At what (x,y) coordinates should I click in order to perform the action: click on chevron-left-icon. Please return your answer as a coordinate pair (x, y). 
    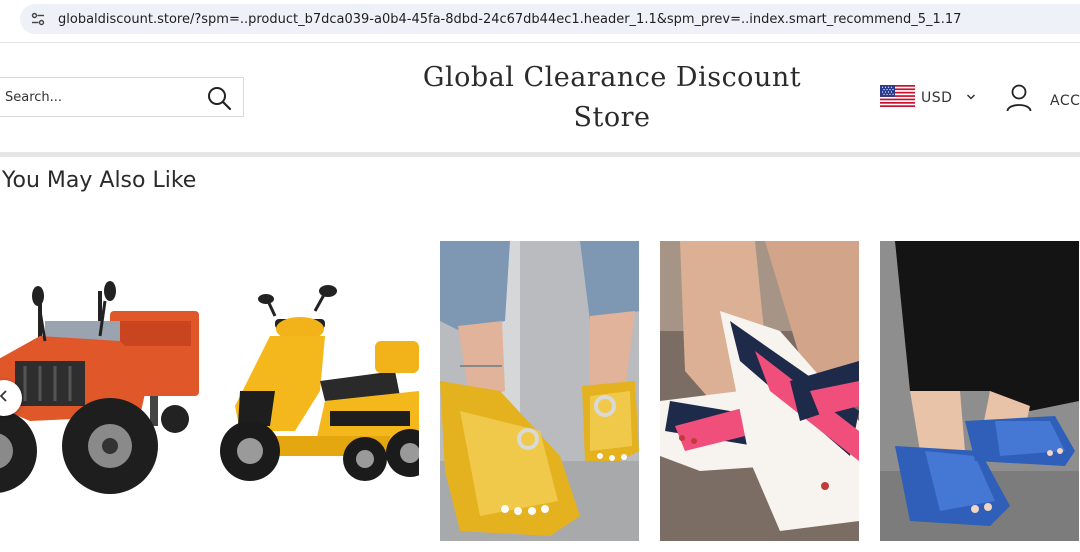
    Looking at the image, I should click on (5, 398).